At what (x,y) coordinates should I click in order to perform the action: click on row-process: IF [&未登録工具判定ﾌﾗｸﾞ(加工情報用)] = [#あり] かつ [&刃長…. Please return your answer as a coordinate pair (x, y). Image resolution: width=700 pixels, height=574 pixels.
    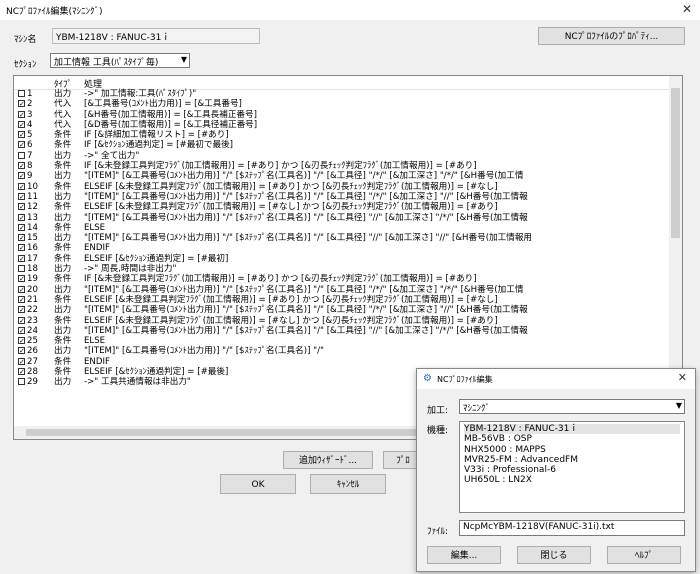
    Looking at the image, I should click on (280, 279).